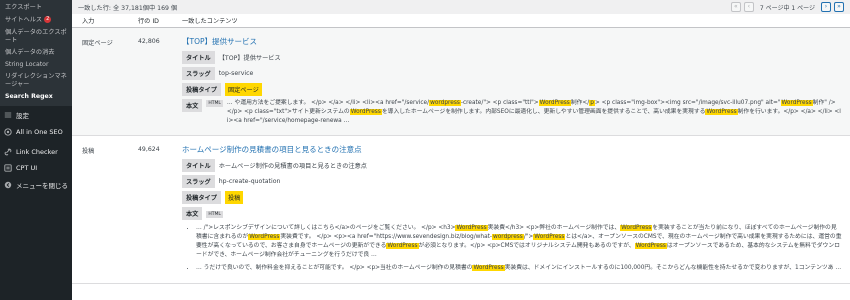 The height and width of the screenshot is (300, 850). I want to click on sidebar-item-link-checker: Link Checker, so click(36, 152).